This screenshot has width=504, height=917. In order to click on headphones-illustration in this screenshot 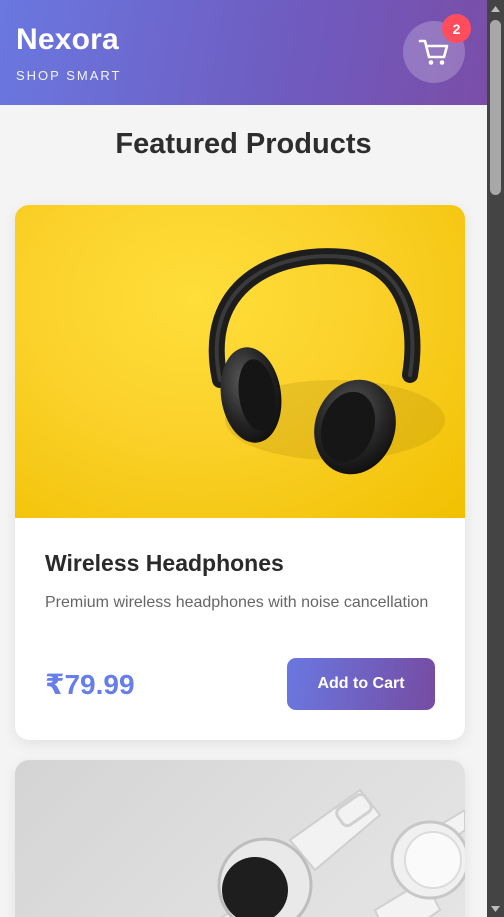, I will do `click(326, 361)`.